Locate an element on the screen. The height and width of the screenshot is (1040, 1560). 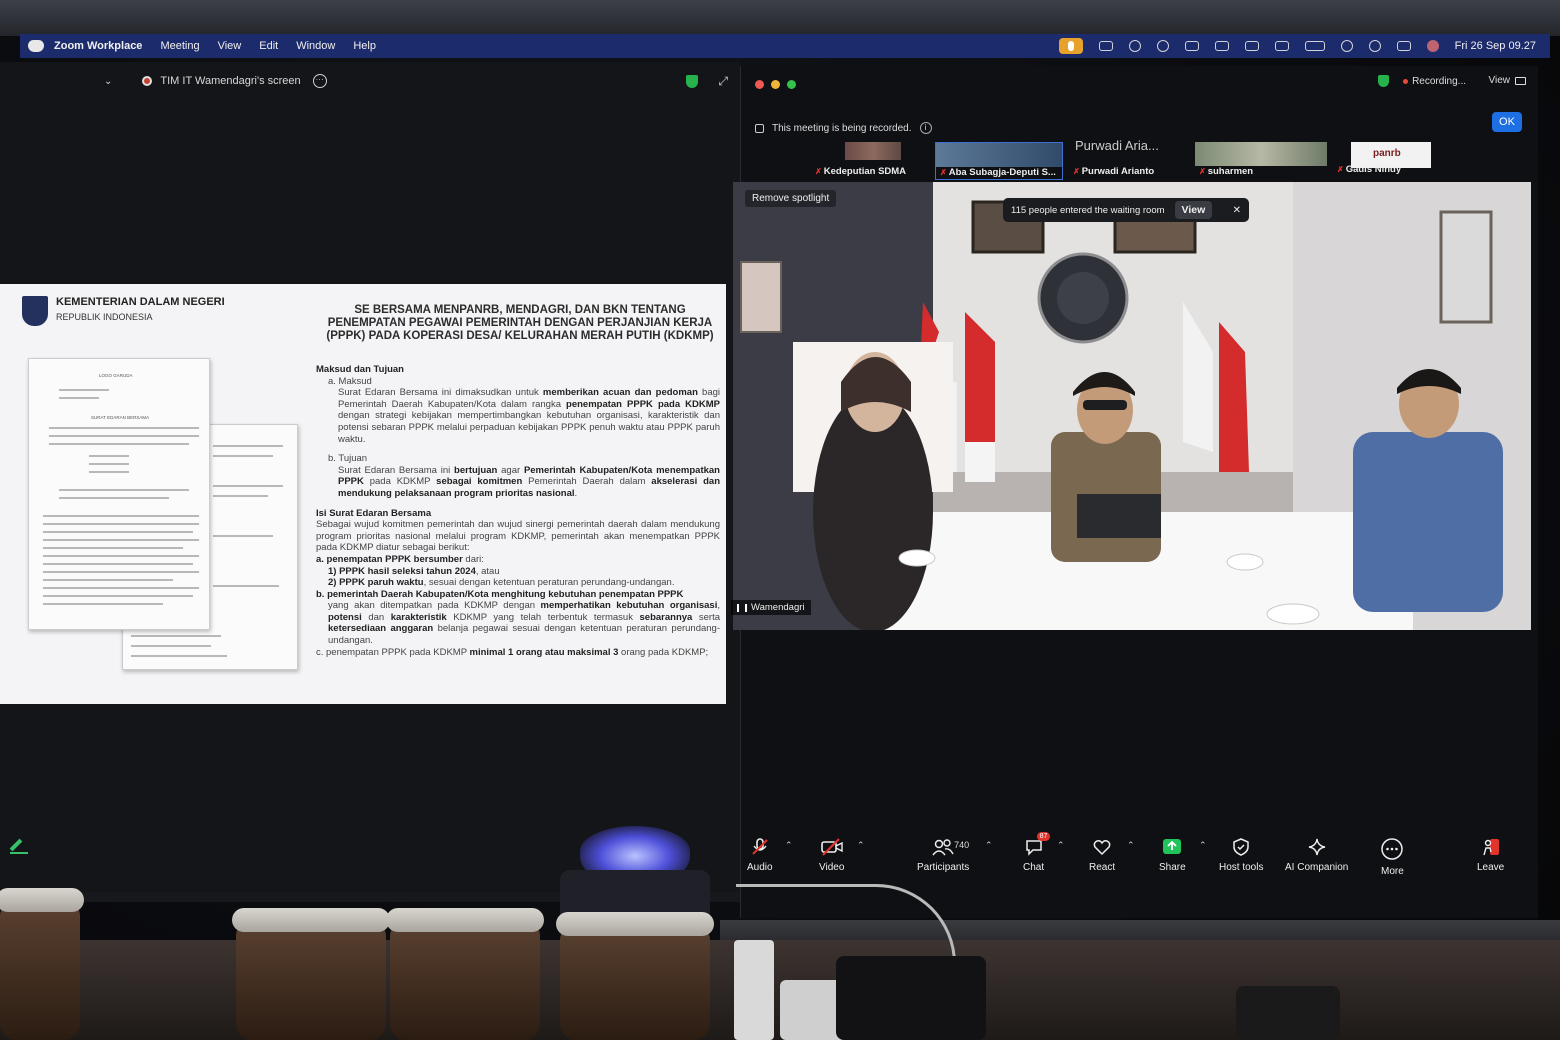
close-window-icon is located at coordinates (759, 84).